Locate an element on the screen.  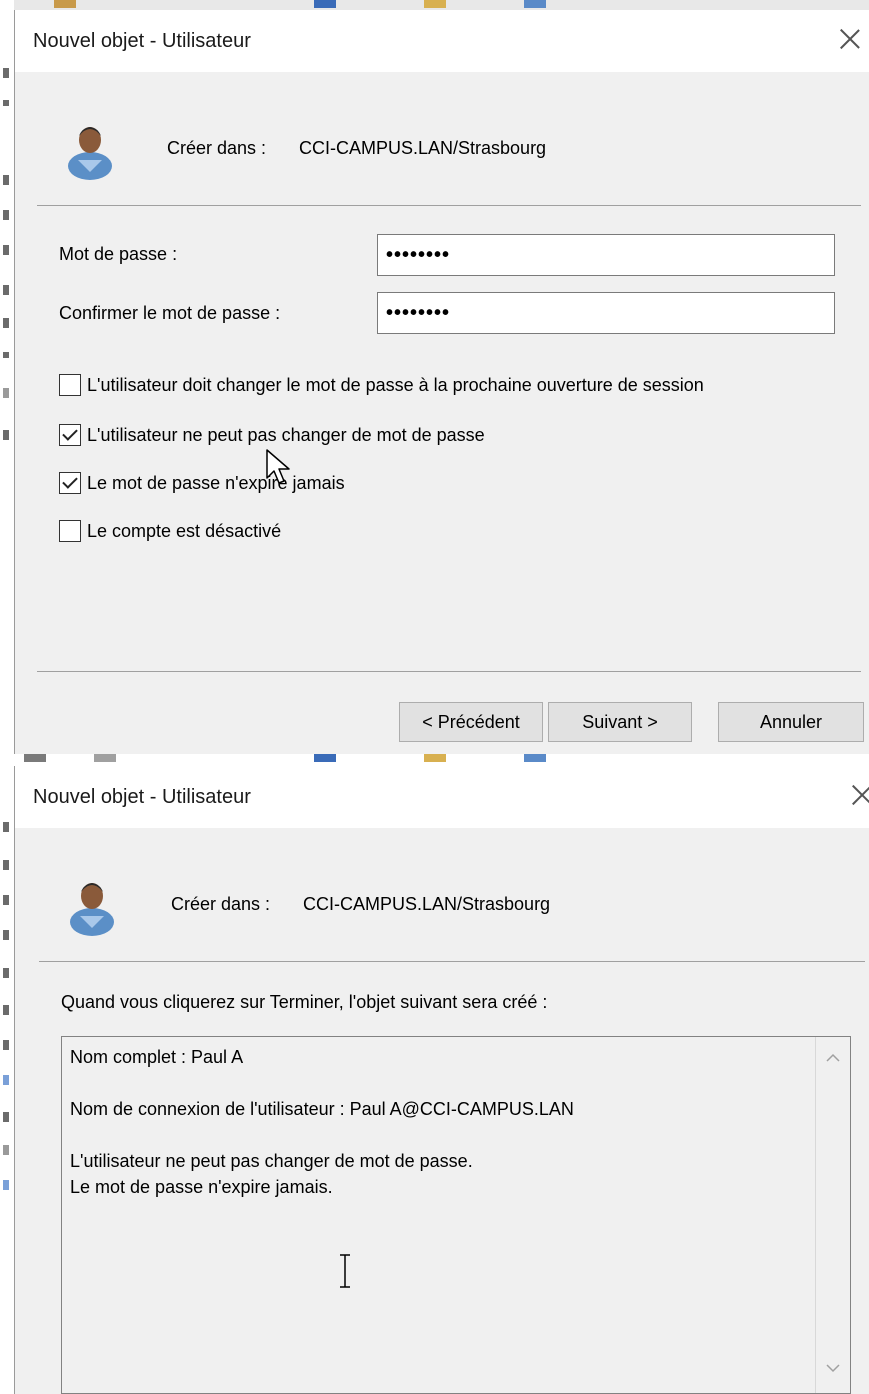
background-toolbar is located at coordinates (441, 5).